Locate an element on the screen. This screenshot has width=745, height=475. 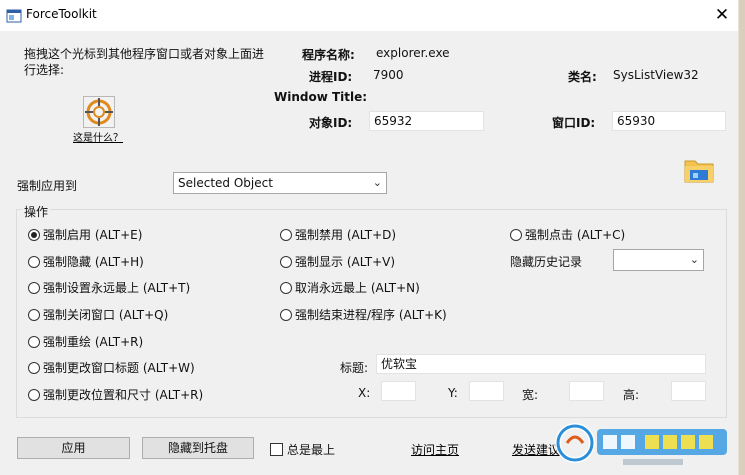
crosshair-target-icon is located at coordinates (99, 112).